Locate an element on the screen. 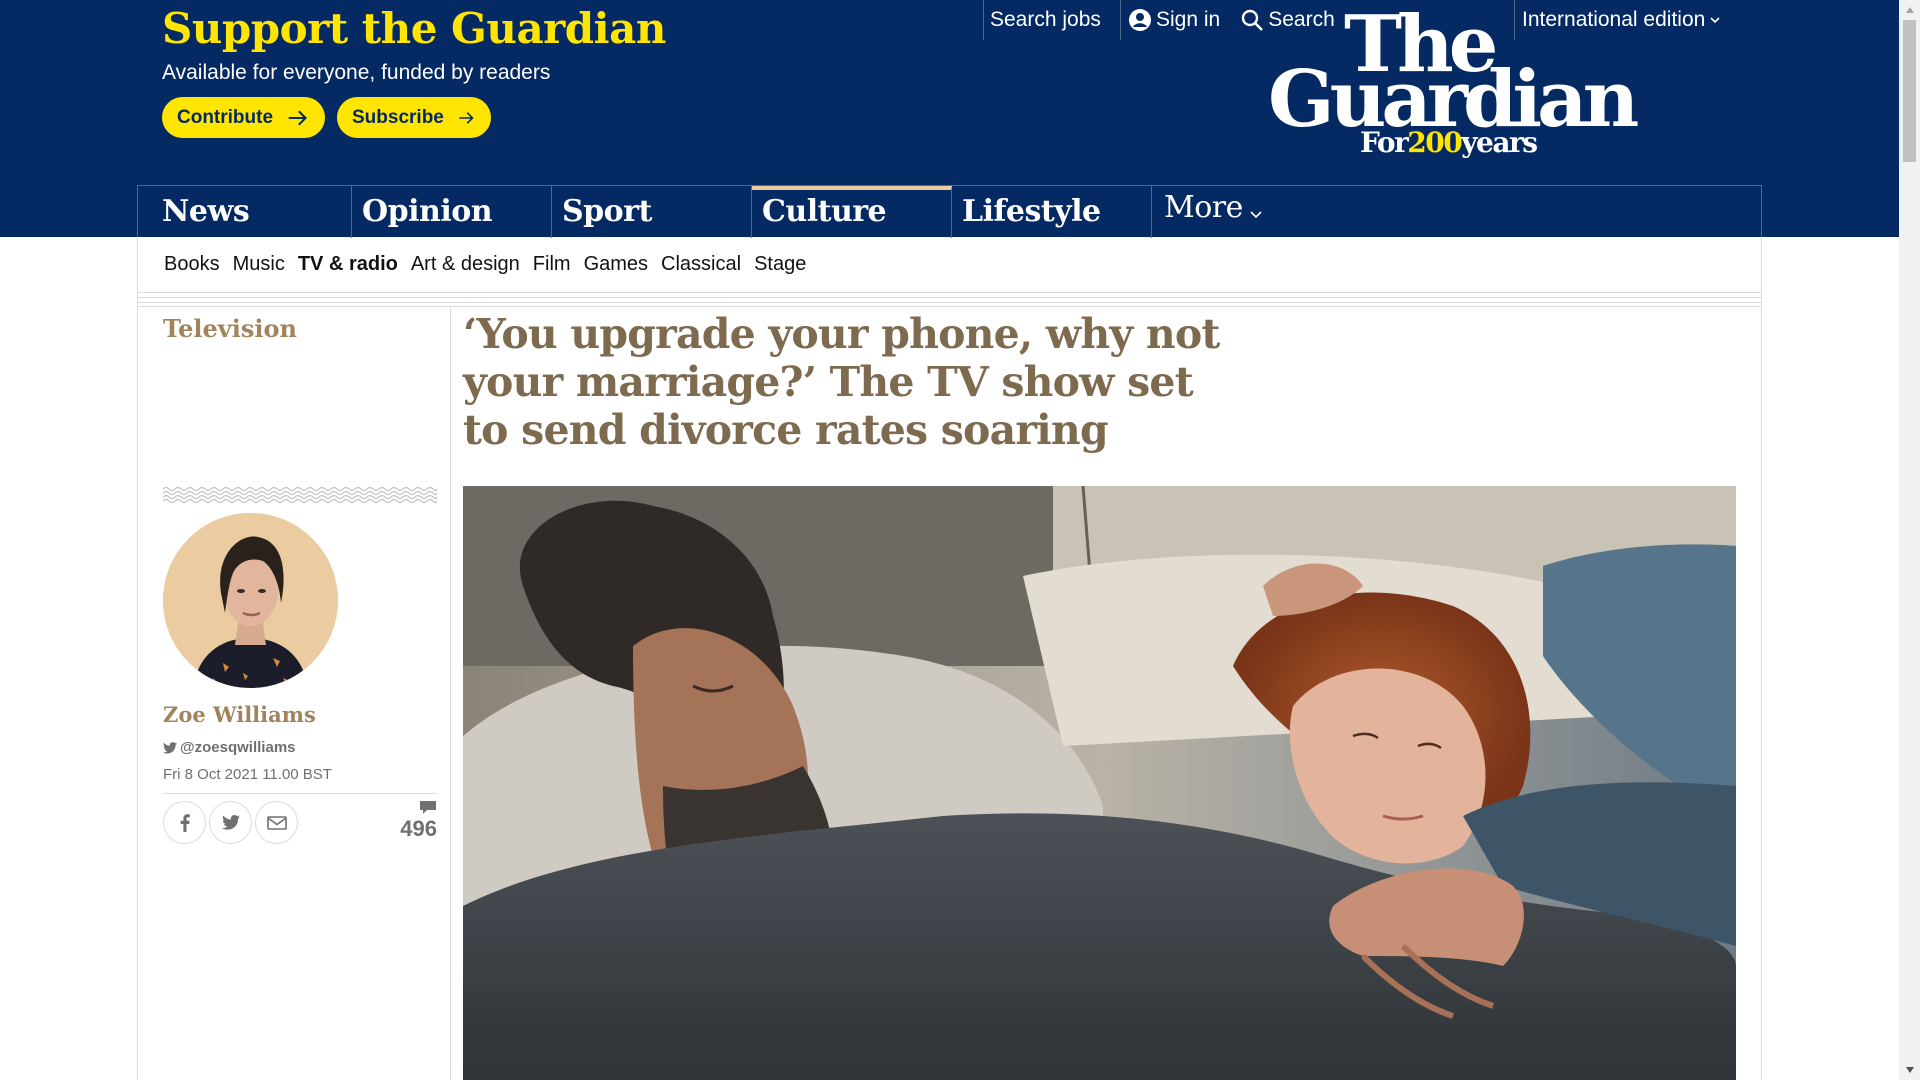 This screenshot has height=1080, width=1920. pillar-sport: Sport is located at coordinates (652, 212).